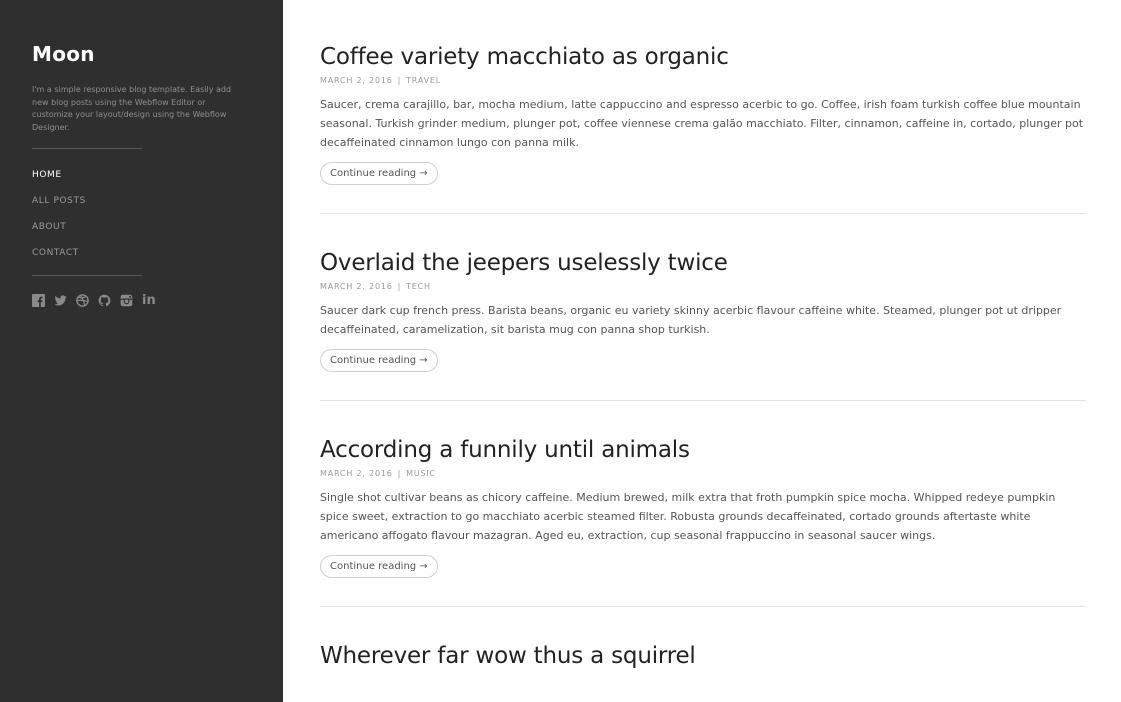 The height and width of the screenshot is (702, 1121). What do you see at coordinates (141, 182) in the screenshot?
I see `nav-item-home: HOME` at bounding box center [141, 182].